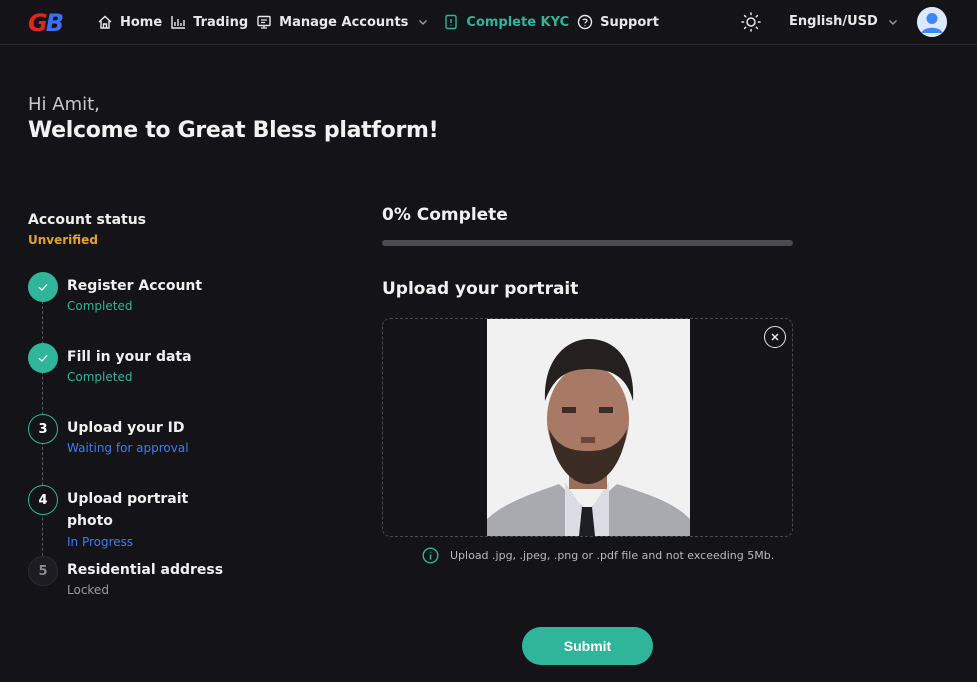 The height and width of the screenshot is (682, 977). Describe the element at coordinates (126, 428) in the screenshot. I see `step-title: Upload your ID` at that location.